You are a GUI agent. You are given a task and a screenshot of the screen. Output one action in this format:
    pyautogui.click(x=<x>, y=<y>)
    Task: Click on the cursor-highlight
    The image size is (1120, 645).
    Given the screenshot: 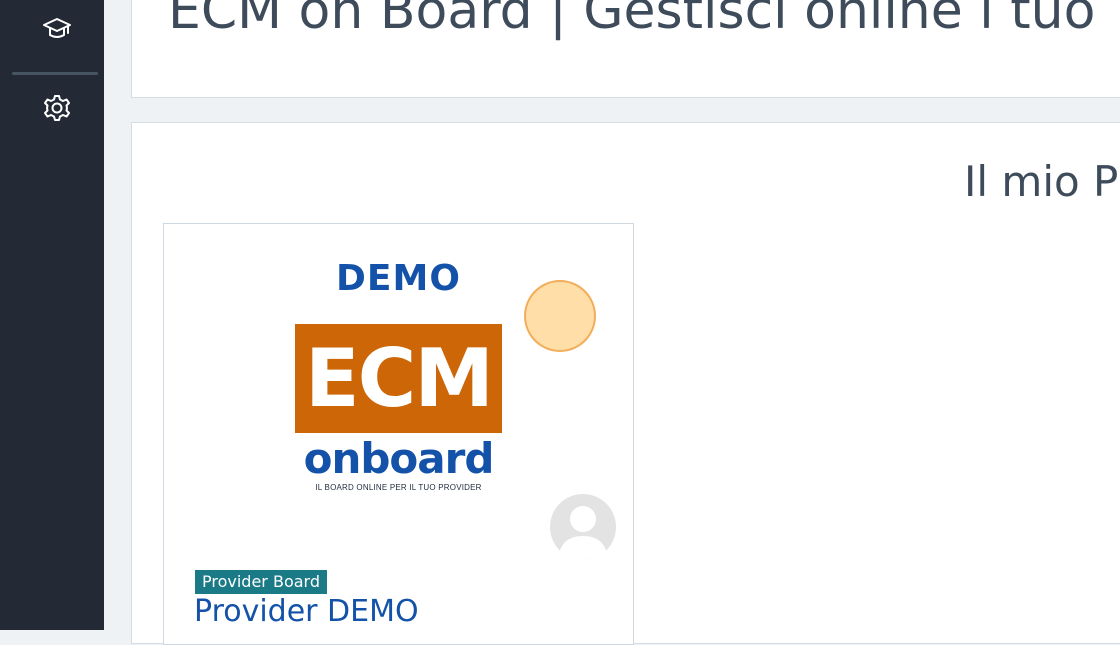 What is the action you would take?
    pyautogui.click(x=560, y=316)
    